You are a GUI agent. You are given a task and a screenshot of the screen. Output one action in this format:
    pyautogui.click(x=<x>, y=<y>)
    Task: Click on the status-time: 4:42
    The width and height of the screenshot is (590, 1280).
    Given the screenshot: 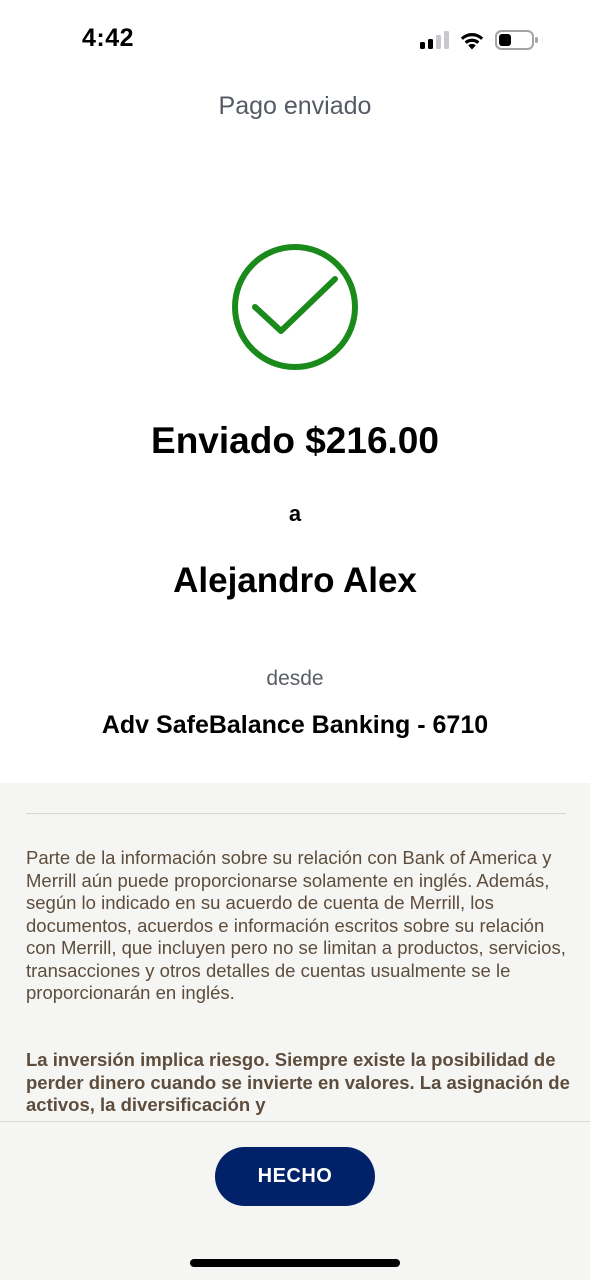 What is the action you would take?
    pyautogui.click(x=108, y=38)
    